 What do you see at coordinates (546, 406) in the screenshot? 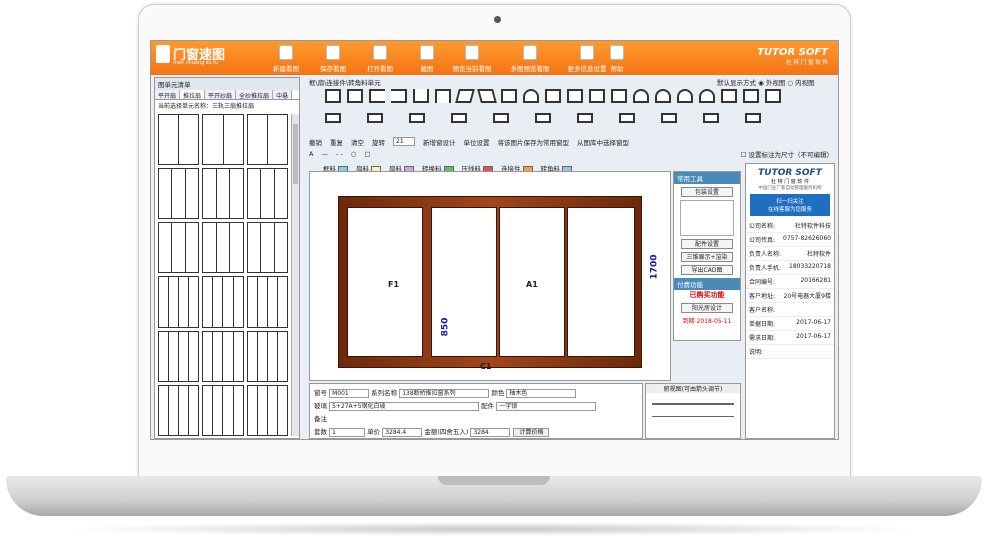
I see `parts-field: 一字锁` at bounding box center [546, 406].